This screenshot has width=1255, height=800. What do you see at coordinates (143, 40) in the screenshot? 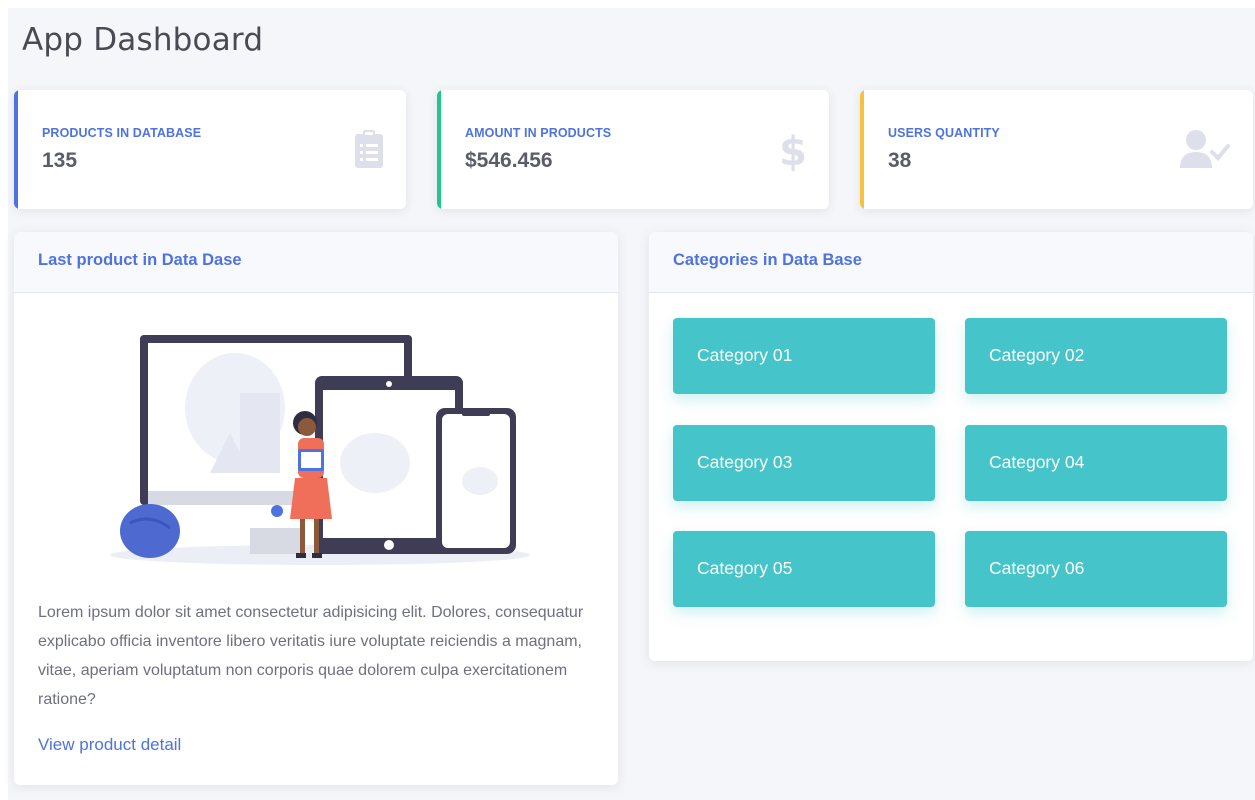
I see `page-title: App Dashboard` at bounding box center [143, 40].